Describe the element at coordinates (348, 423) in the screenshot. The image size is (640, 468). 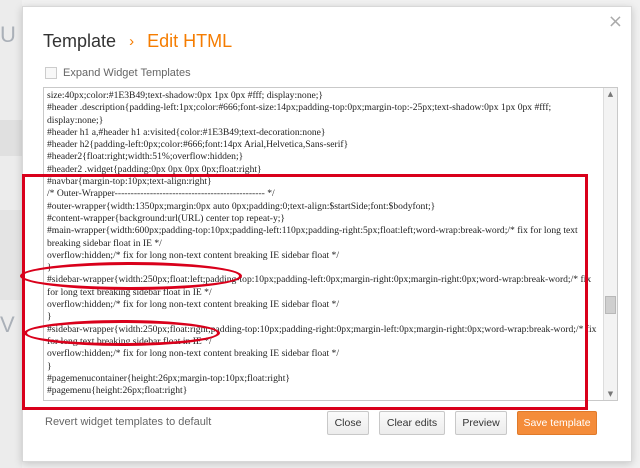
I see `close-button: Close` at that location.